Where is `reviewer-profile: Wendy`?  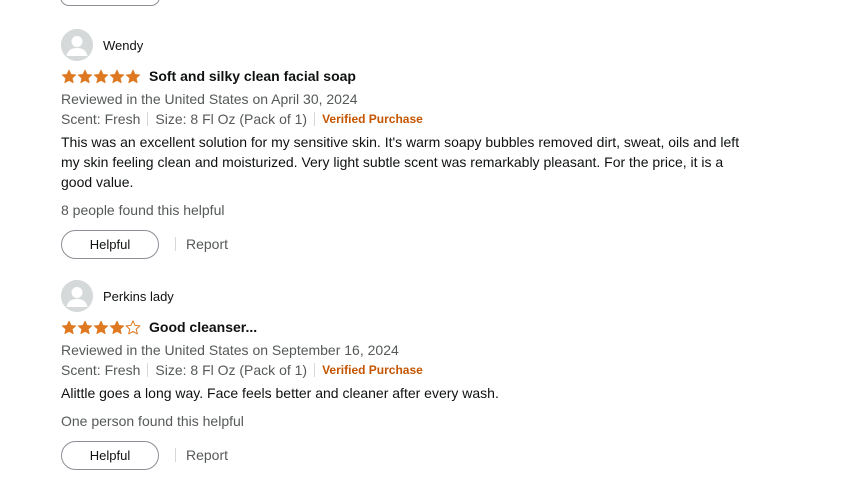
reviewer-profile: Wendy is located at coordinates (411, 45).